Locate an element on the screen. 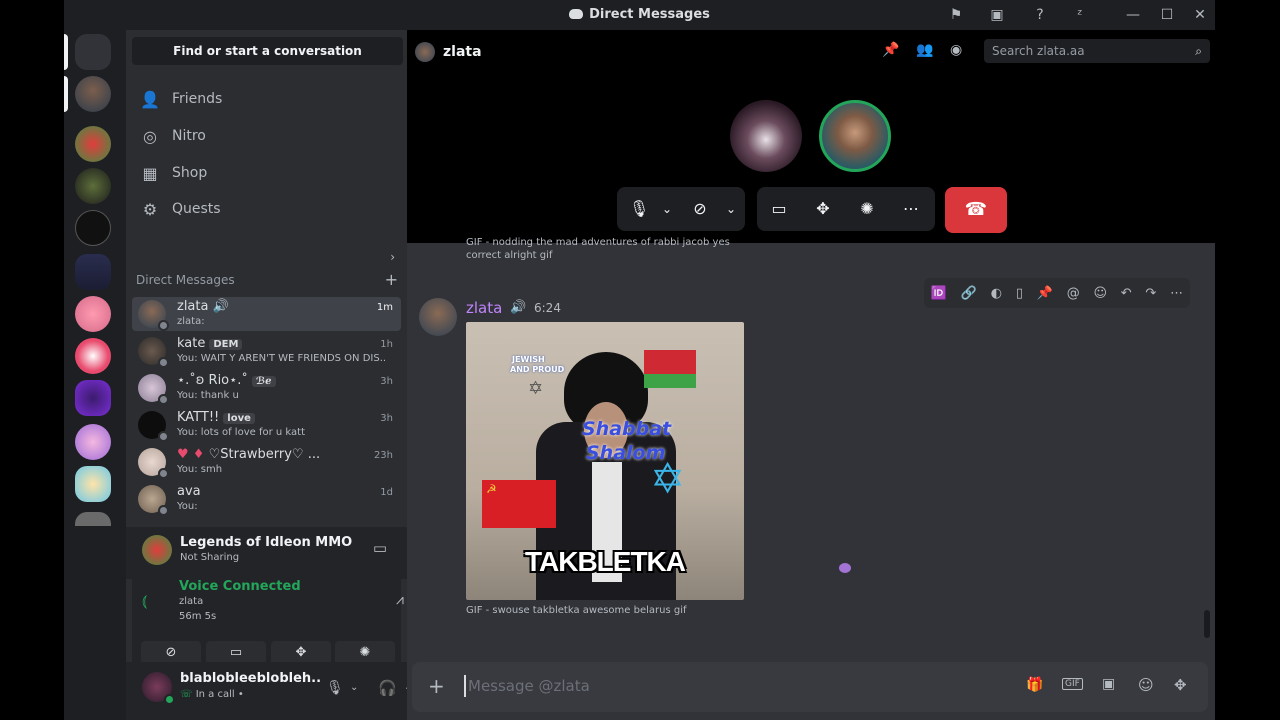 This screenshot has width=1280, height=720. dm-item-rio: ⋆.˚ʚ Rio⋆.˚ ℬℯ You: thank u 3h is located at coordinates (266, 388).